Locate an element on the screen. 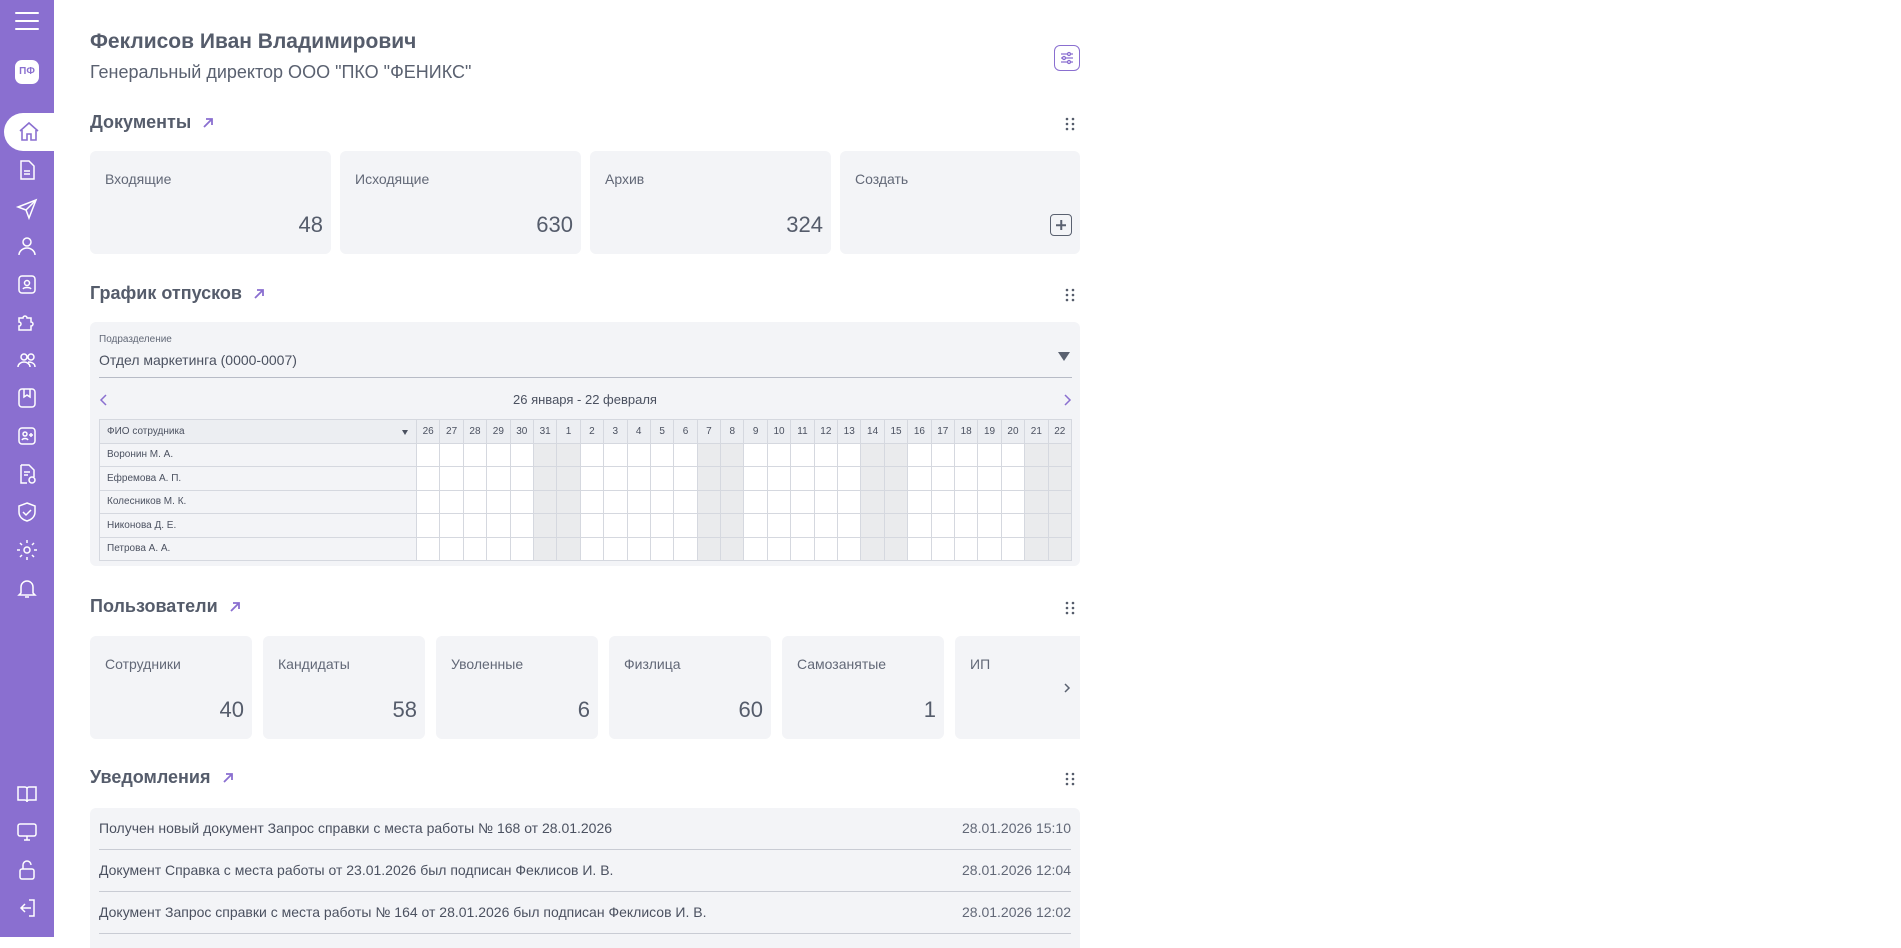 This screenshot has height=948, width=1901. doc-card-incoming: Входящие 48 is located at coordinates (210, 202).